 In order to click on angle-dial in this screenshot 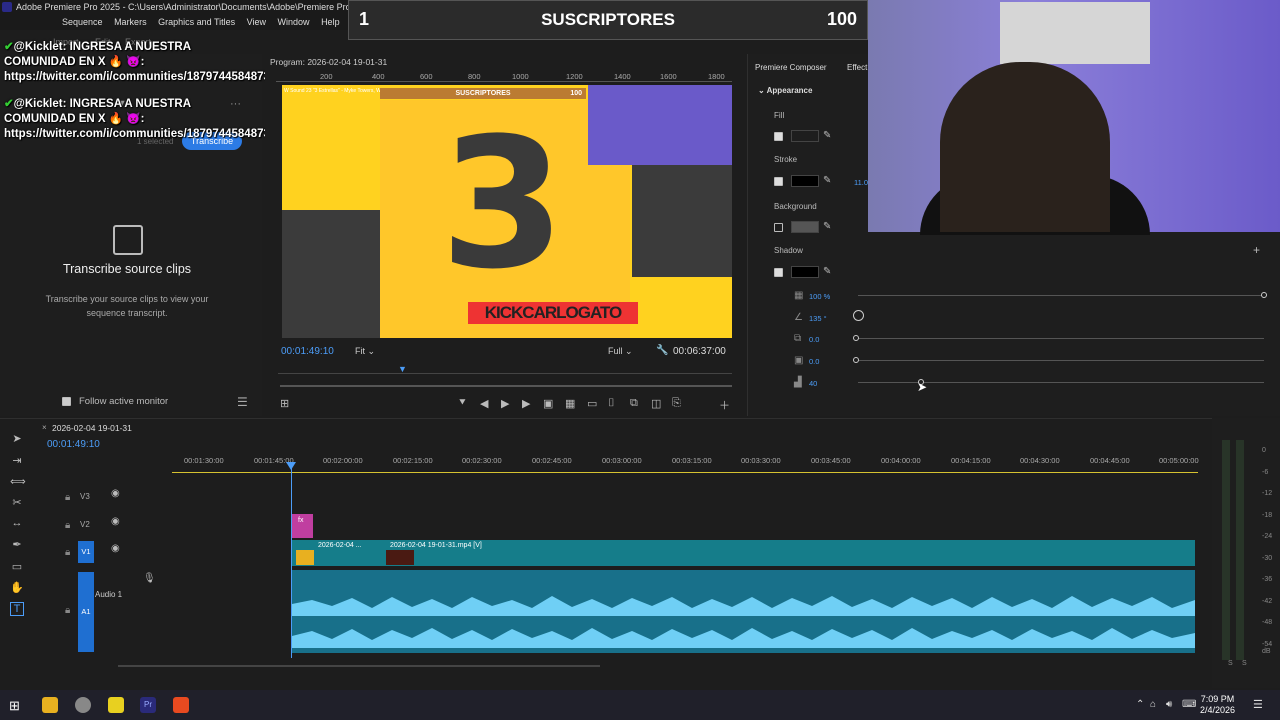, I will do `click(858, 315)`.